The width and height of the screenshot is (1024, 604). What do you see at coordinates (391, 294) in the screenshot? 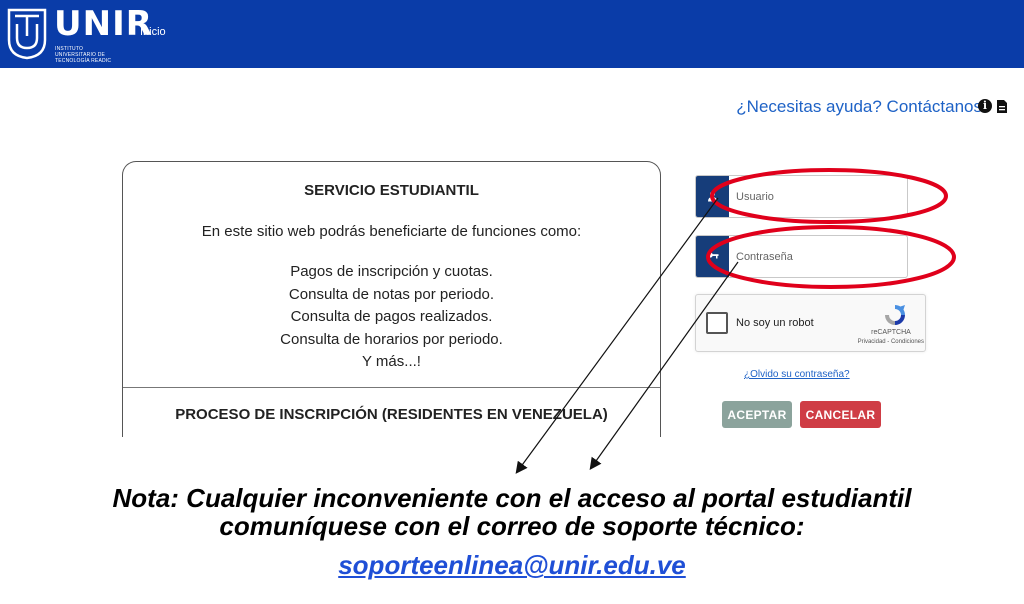
I see `list-item: Consulta de notas por periodo.` at bounding box center [391, 294].